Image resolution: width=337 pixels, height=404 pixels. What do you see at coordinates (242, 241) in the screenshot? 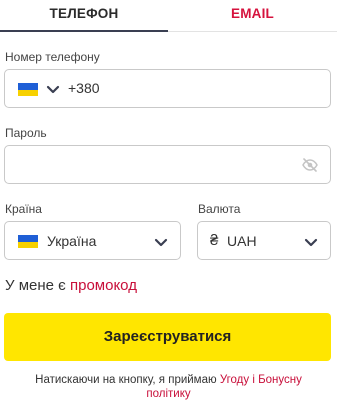
I see `currency-value: UAH` at bounding box center [242, 241].